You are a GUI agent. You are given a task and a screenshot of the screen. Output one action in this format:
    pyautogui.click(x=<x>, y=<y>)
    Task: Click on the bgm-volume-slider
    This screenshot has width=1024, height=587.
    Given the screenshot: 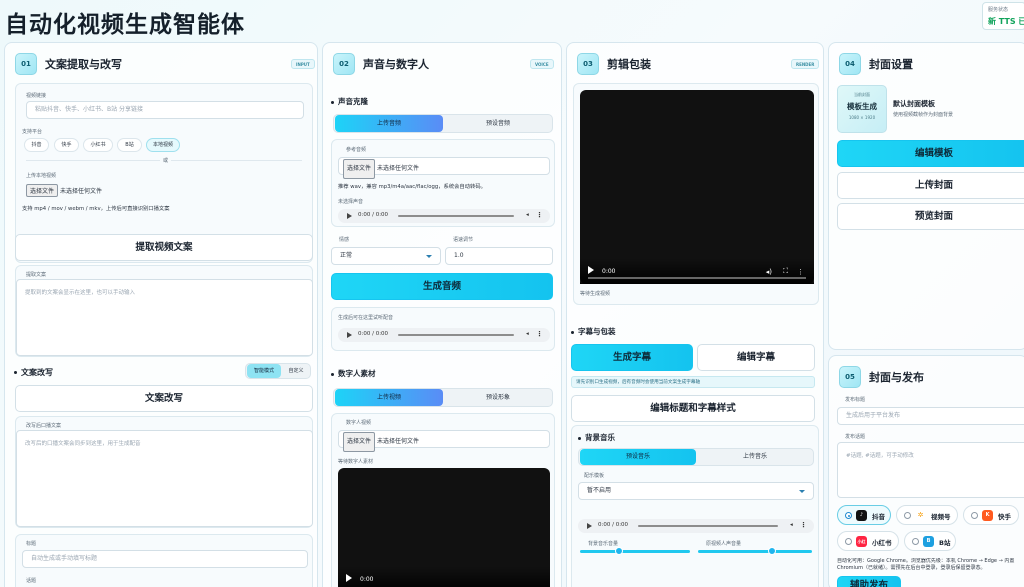 What is the action you would take?
    pyautogui.click(x=635, y=551)
    